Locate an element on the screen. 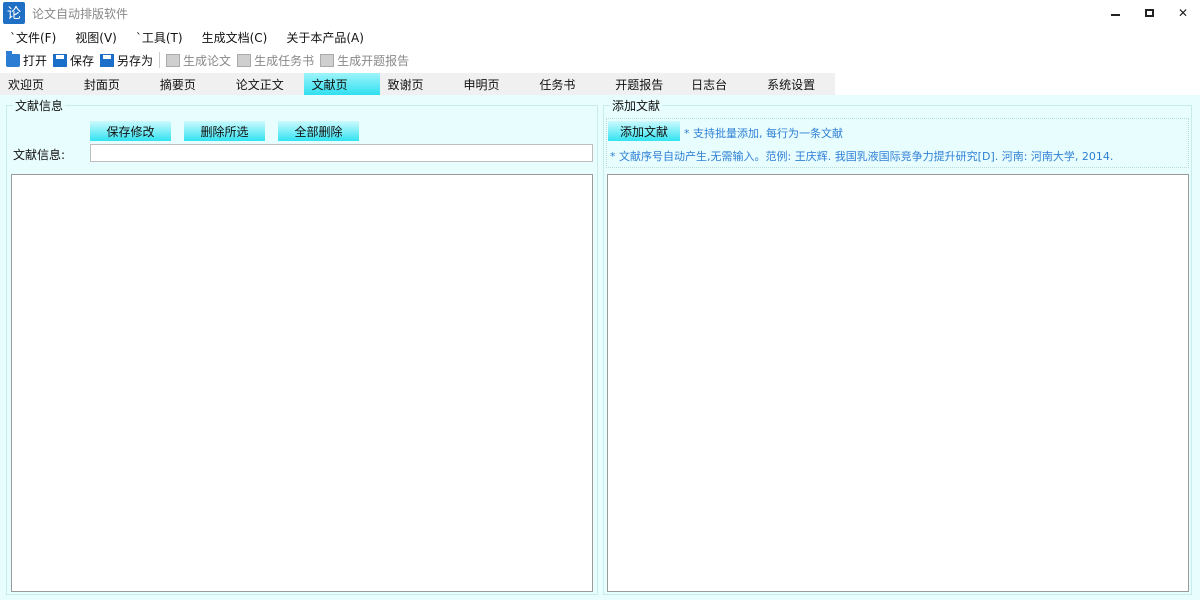  toolbar-separator is located at coordinates (160, 60).